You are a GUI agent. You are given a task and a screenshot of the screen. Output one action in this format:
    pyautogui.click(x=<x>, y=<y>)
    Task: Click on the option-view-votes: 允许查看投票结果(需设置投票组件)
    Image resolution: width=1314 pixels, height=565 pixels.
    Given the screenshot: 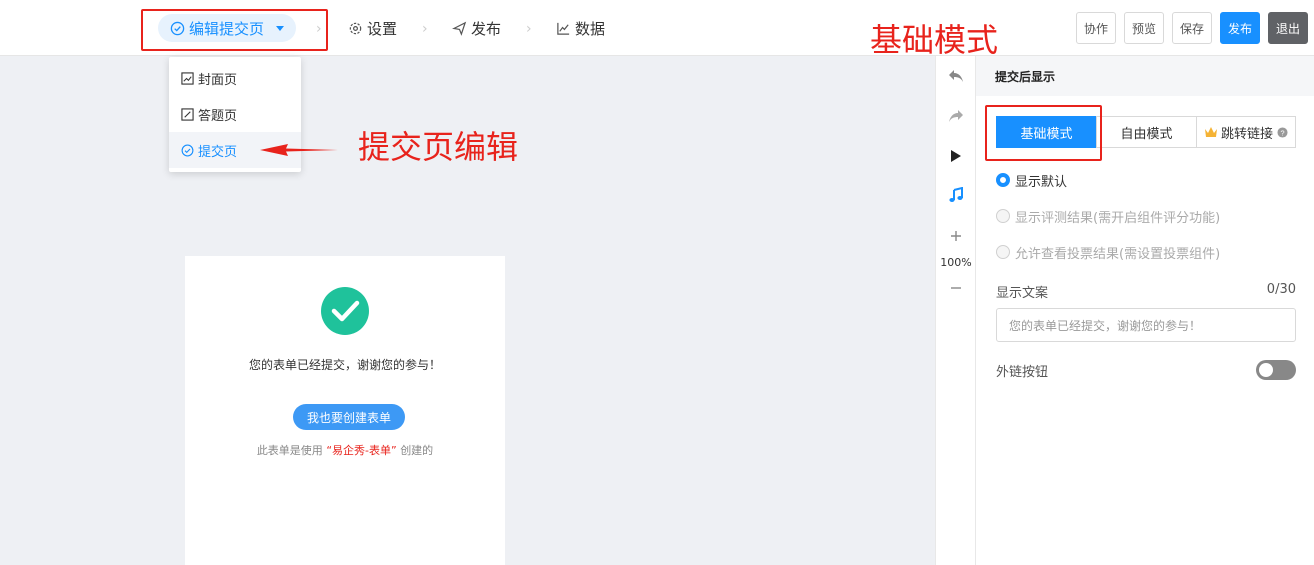 What is the action you would take?
    pyautogui.click(x=1108, y=252)
    